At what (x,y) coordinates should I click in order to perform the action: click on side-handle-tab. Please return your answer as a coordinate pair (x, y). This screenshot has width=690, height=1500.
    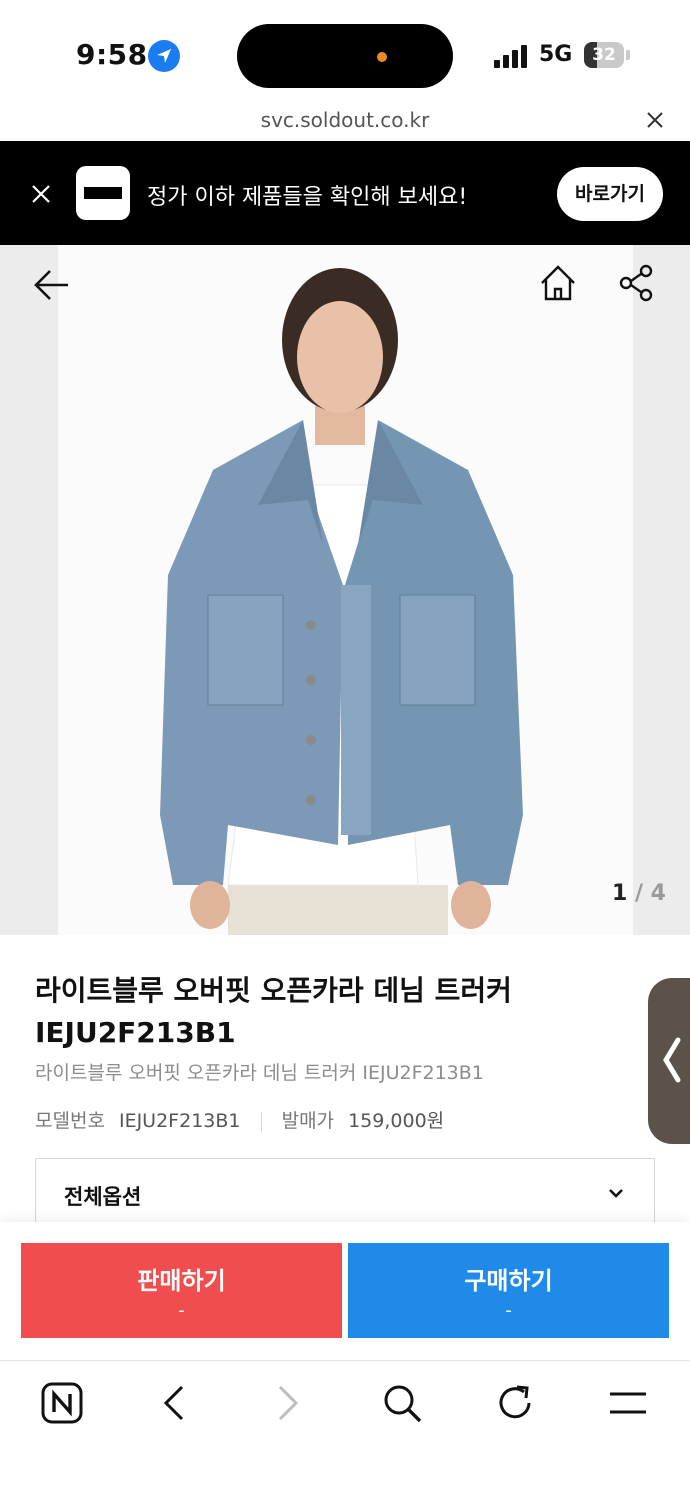
    Looking at the image, I should click on (669, 1061).